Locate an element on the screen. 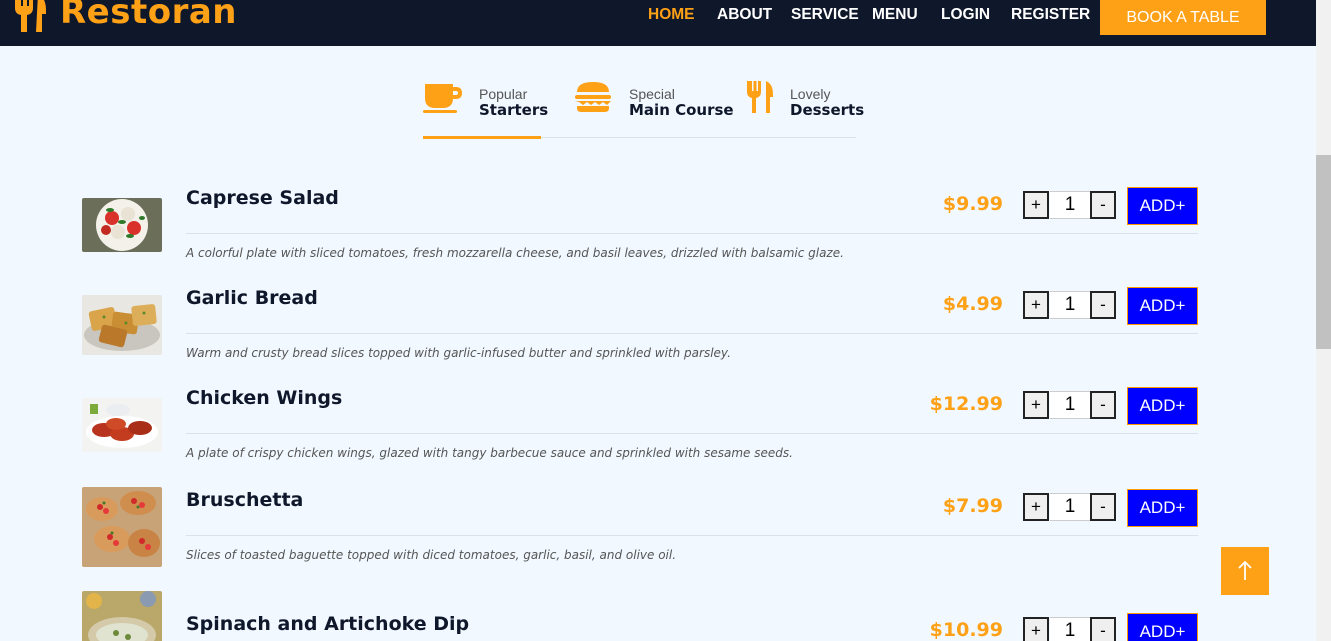 The image size is (1331, 641). nav-link-register: REGISTER is located at coordinates (1050, 15).